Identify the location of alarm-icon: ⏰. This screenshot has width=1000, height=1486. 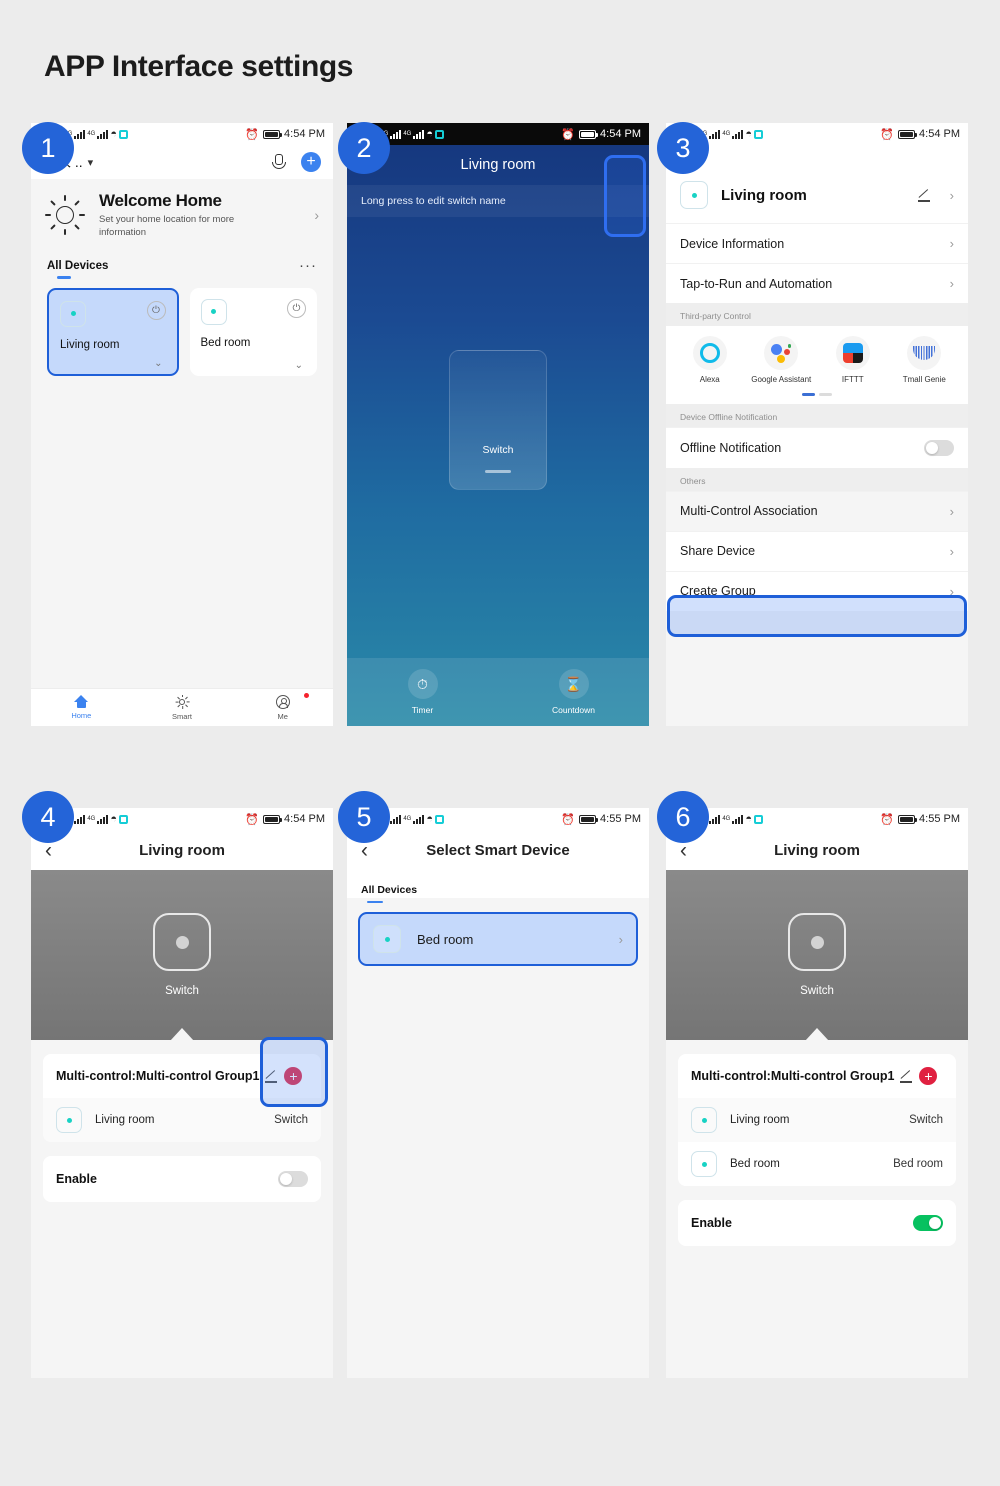
(887, 819).